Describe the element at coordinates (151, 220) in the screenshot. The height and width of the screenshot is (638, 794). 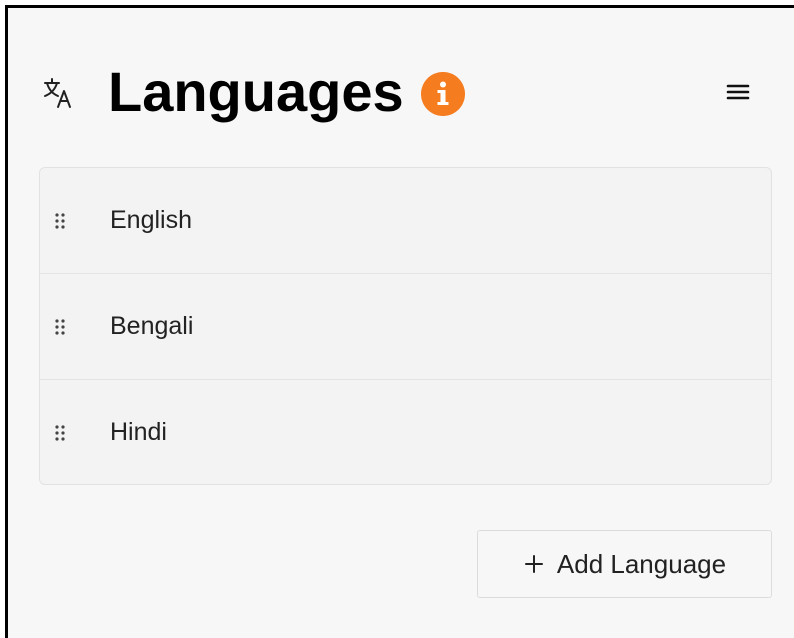
I see `list-item-label: English` at that location.